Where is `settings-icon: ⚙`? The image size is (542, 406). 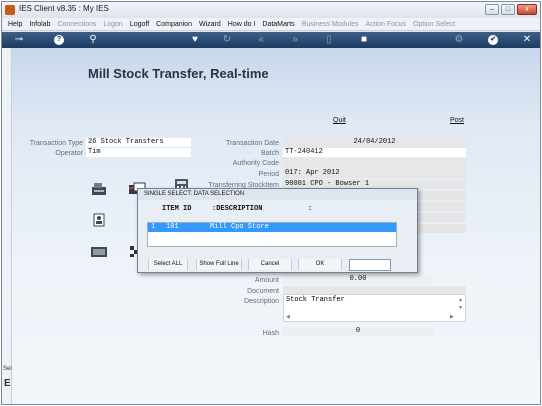 settings-icon: ⚙ is located at coordinates (459, 40).